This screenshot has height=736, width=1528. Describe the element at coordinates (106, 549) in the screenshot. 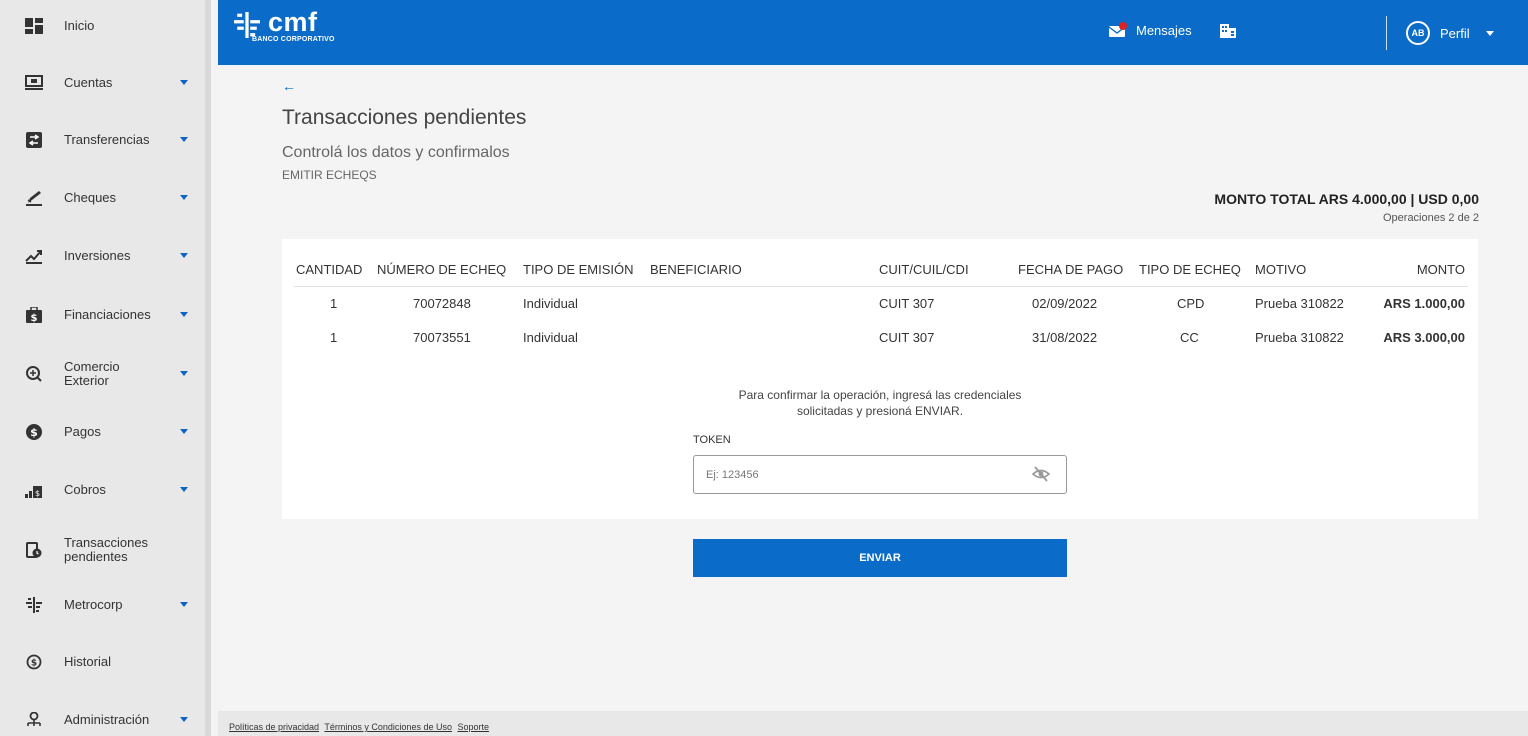

I see `sidebar-item-label: Transacciones pendientes` at that location.